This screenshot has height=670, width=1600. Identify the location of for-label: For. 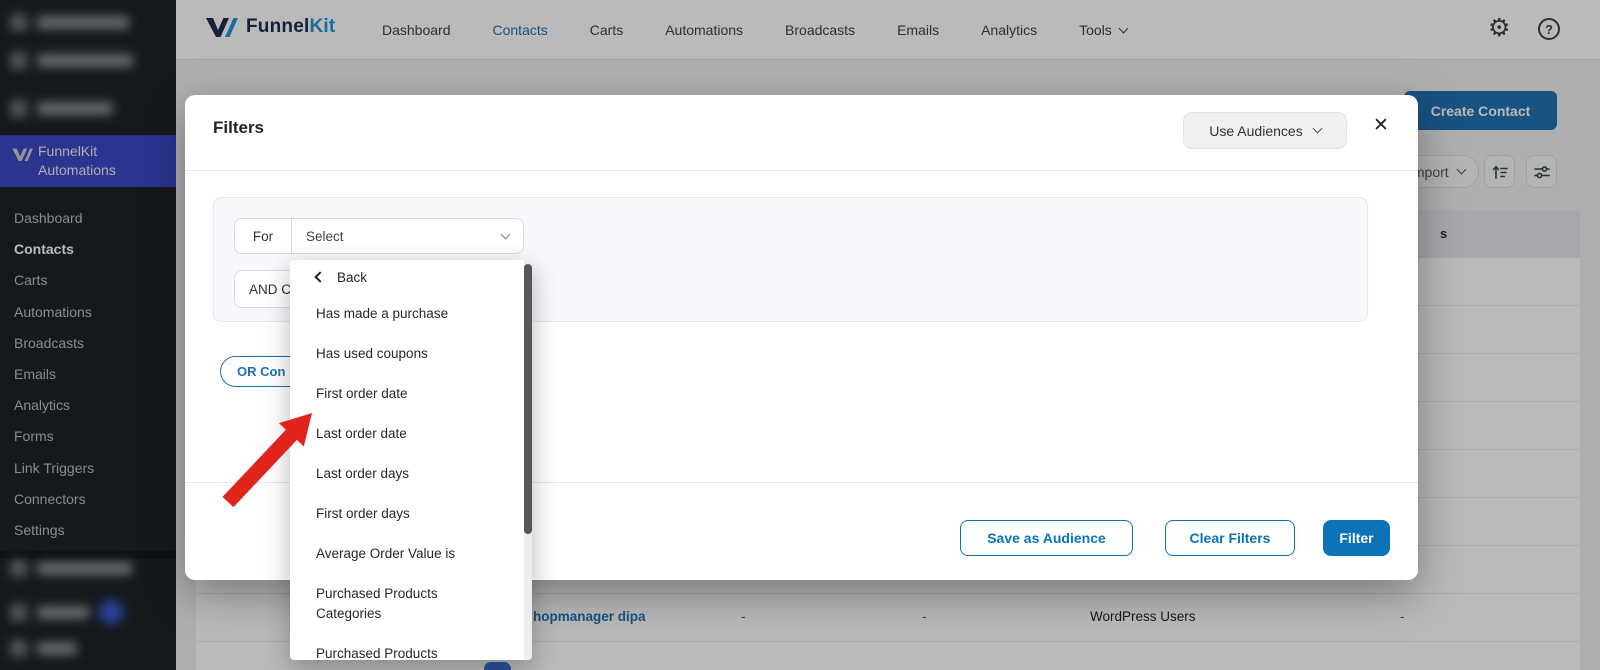
(263, 236).